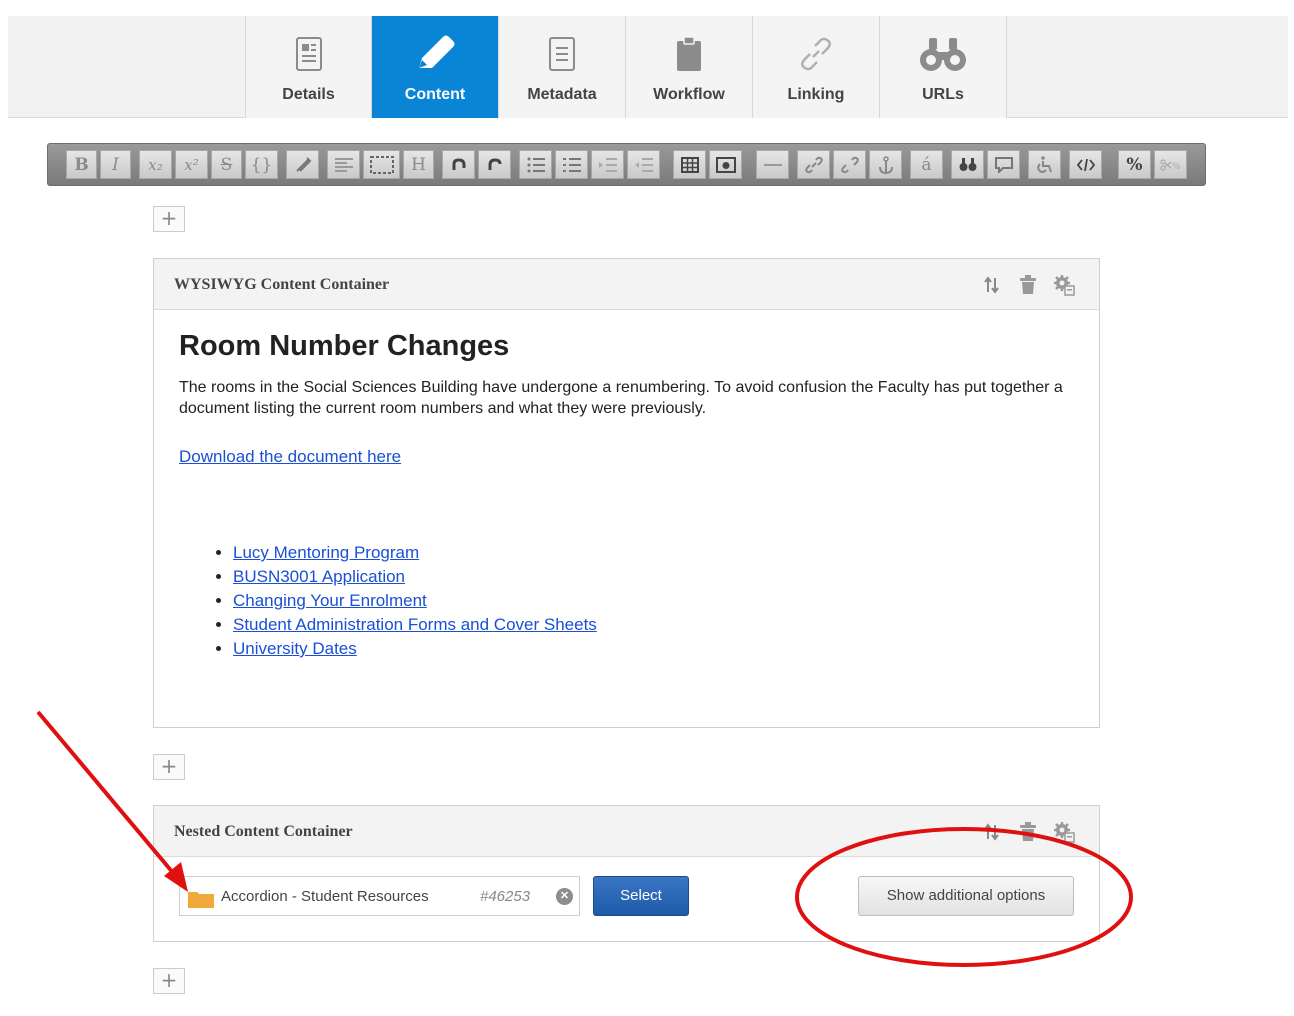 The width and height of the screenshot is (1294, 1016). Describe the element at coordinates (607, 164) in the screenshot. I see `indent-button` at that location.